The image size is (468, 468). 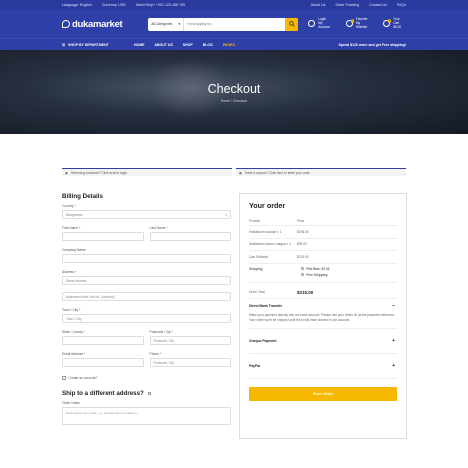 I want to click on zip-label: Postcode / Zip *, so click(x=161, y=332).